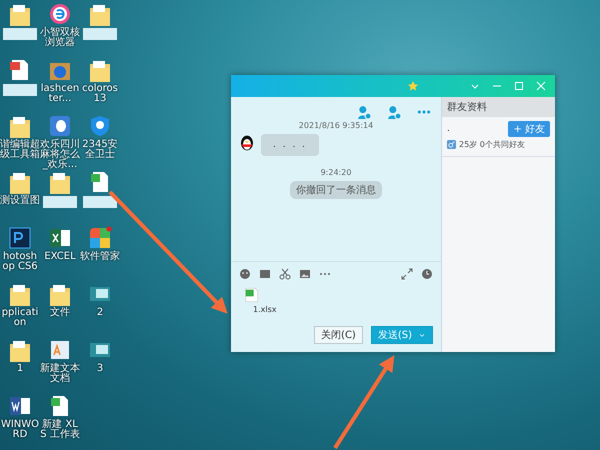 The image size is (600, 450). What do you see at coordinates (100, 369) in the screenshot?
I see `icon-label: 3` at bounding box center [100, 369].